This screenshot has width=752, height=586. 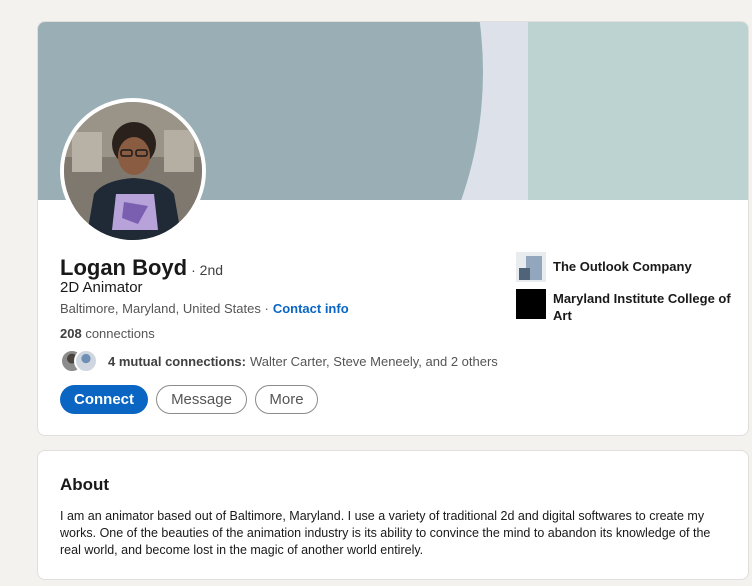 What do you see at coordinates (104, 399) in the screenshot?
I see `connect-button: Connect` at bounding box center [104, 399].